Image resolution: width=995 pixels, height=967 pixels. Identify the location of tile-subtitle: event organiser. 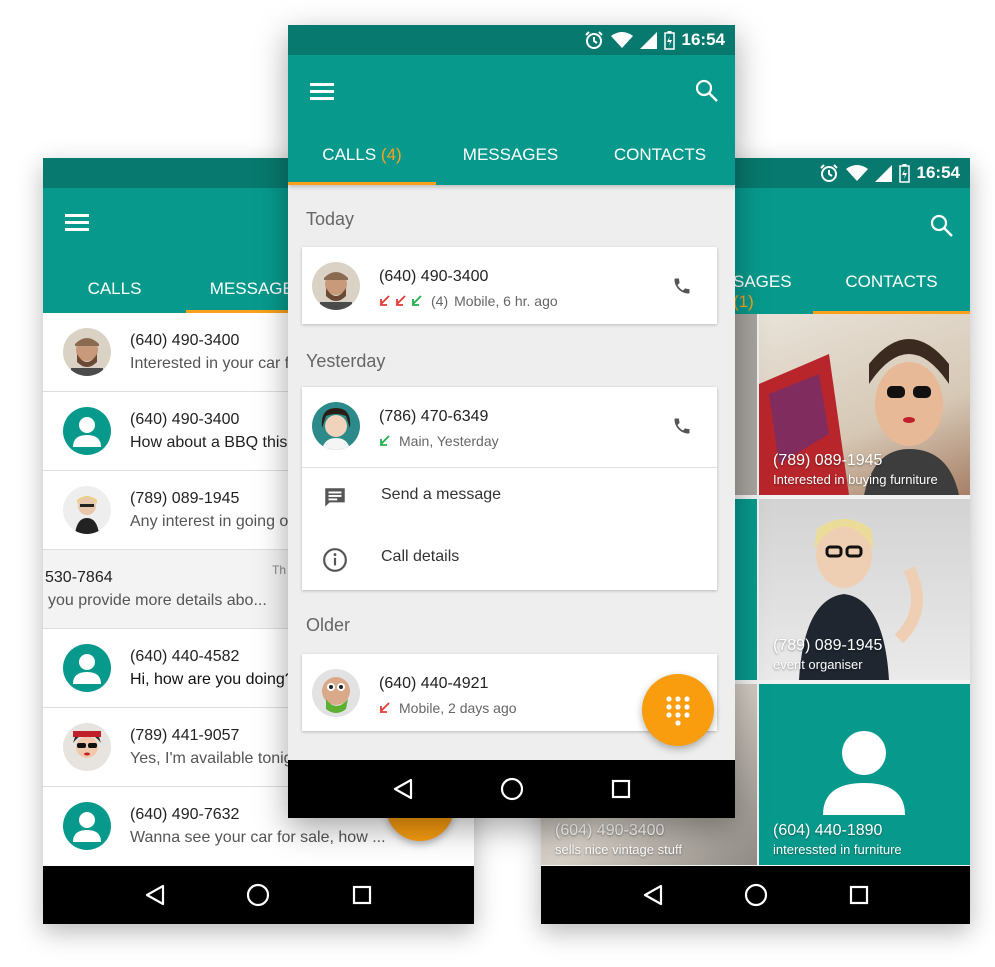
(818, 664).